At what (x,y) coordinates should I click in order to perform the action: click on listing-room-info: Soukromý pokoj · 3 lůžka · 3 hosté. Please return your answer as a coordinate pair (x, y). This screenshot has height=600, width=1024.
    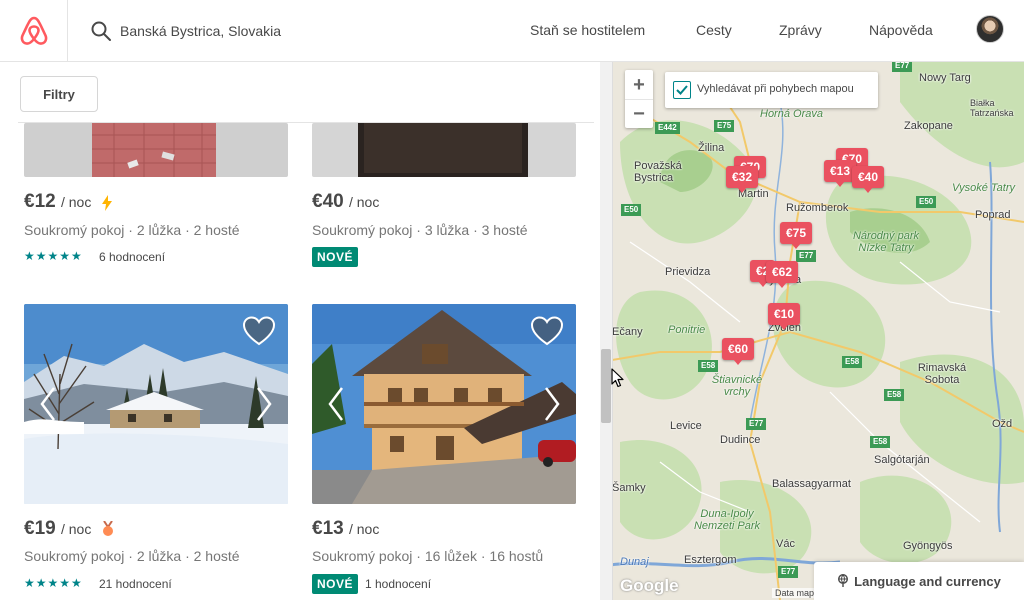
    Looking at the image, I should click on (420, 230).